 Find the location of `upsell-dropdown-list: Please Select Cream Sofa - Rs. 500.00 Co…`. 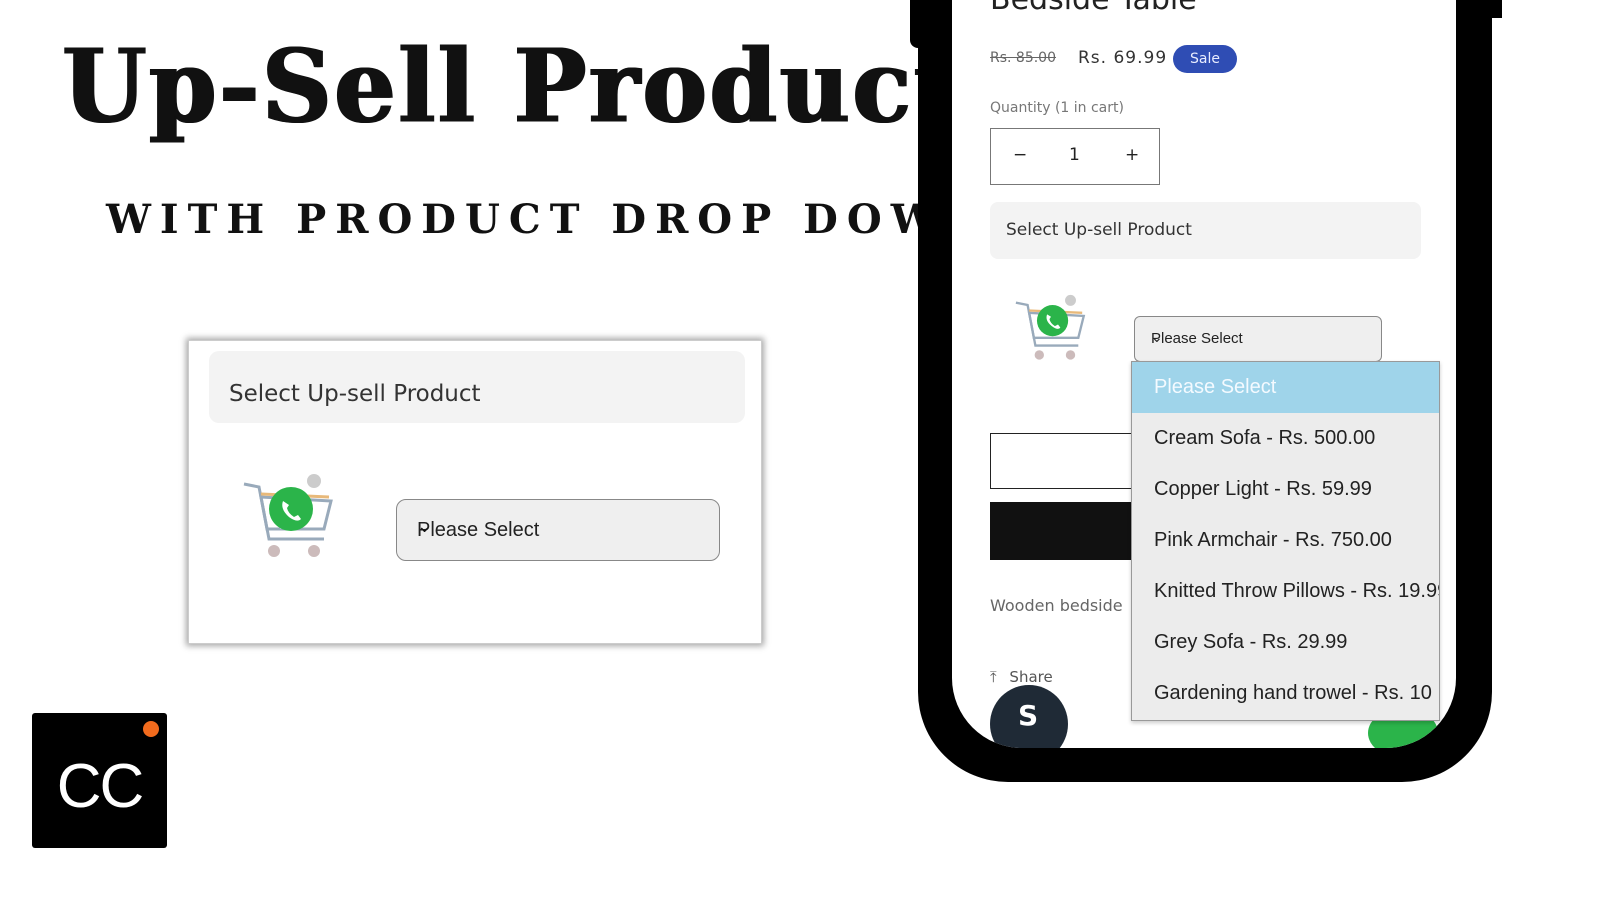

upsell-dropdown-list: Please Select Cream Sofa - Rs. 500.00 Co… is located at coordinates (1285, 541).